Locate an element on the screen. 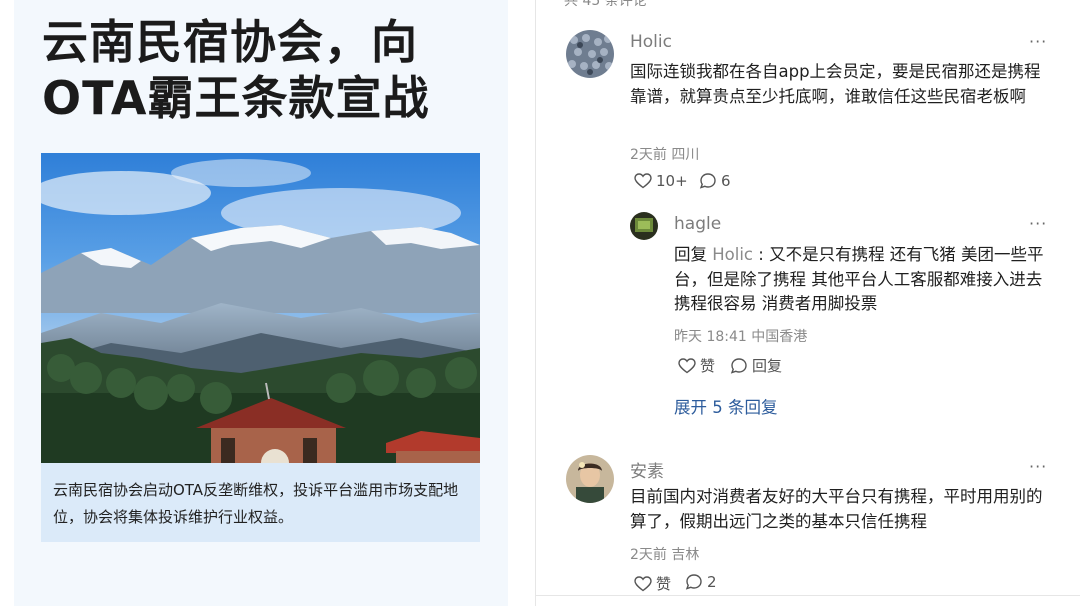  avatar-portrait-image is located at coordinates (590, 479).